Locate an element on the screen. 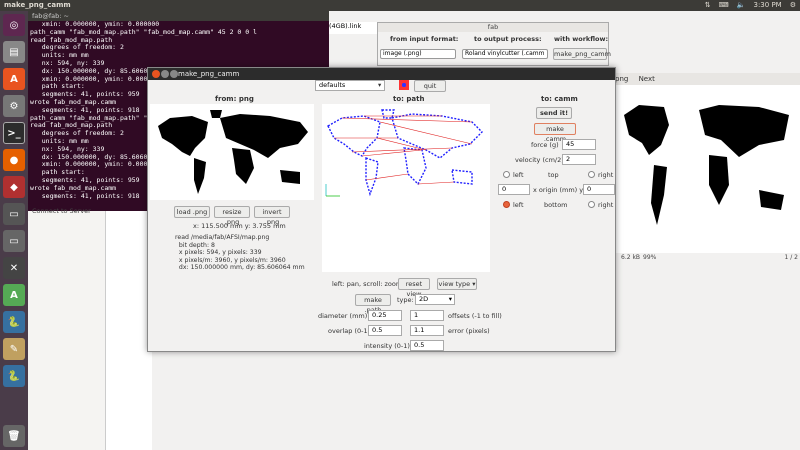 The width and height of the screenshot is (800, 450). cursor-coordinates: x: 115.500 mm y: 3.755 mm is located at coordinates (239, 226).